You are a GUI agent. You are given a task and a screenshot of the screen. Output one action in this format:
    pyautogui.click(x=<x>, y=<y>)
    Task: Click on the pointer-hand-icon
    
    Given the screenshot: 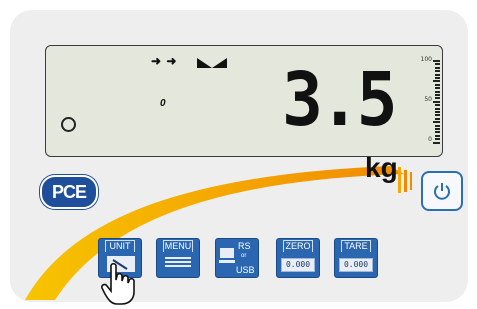 What is the action you would take?
    pyautogui.click(x=118, y=283)
    